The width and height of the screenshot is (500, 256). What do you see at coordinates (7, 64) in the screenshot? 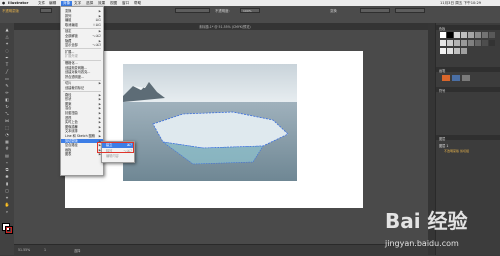
I see `type-tool-icon: T` at bounding box center [7, 64].